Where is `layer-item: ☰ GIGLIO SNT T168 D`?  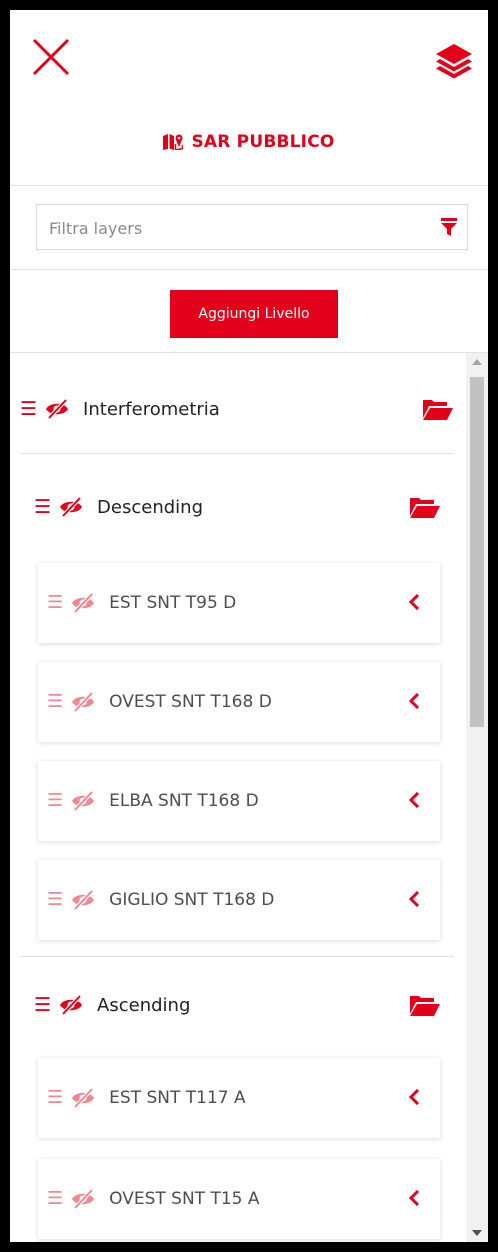 layer-item: ☰ GIGLIO SNT T168 D is located at coordinates (239, 900).